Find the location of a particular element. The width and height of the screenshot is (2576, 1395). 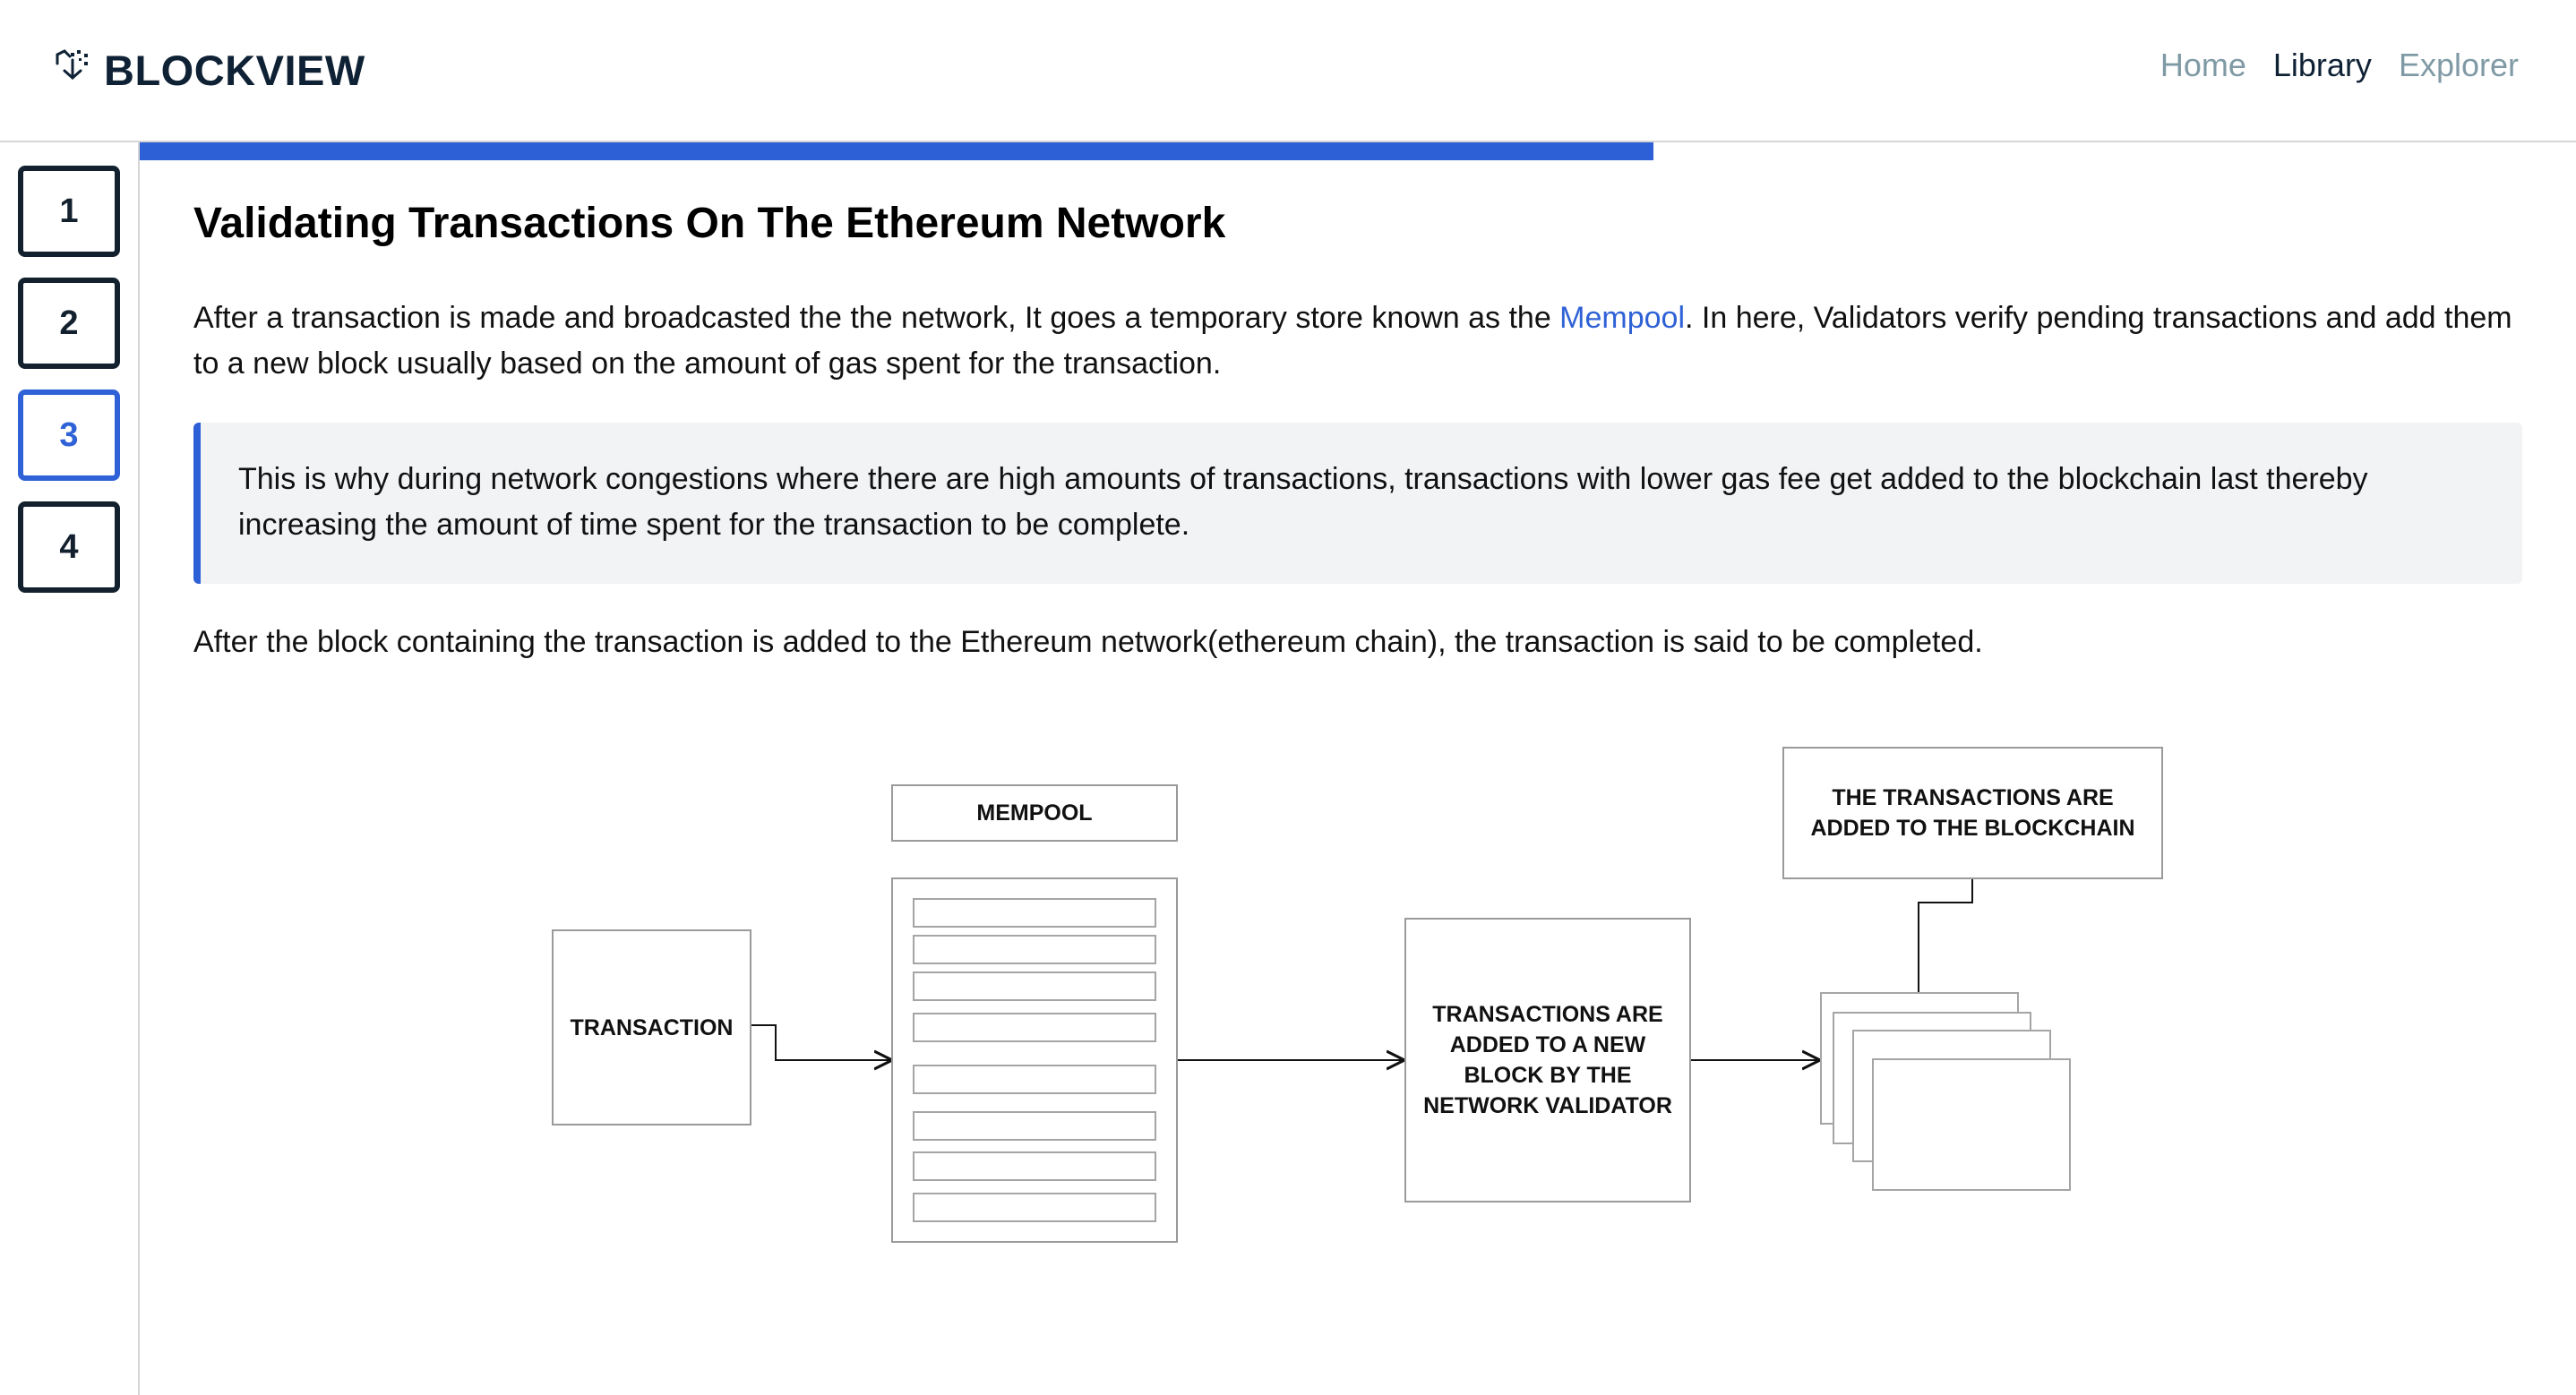

step-sidebar: 1 2 3 4 is located at coordinates (70, 768).